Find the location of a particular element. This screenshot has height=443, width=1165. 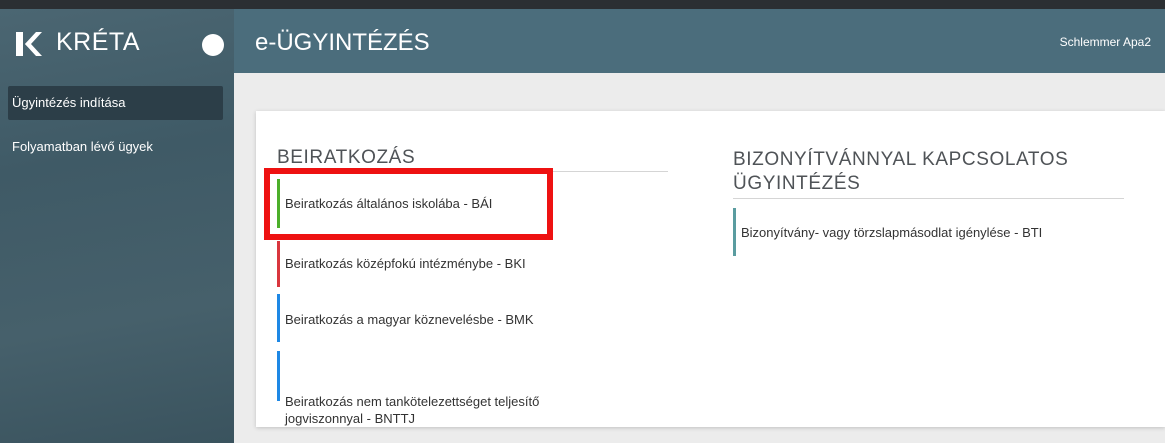

sidebar-item-folyamatban-levo-ugyek: Folyamatban lévő ügyek is located at coordinates (115, 147).